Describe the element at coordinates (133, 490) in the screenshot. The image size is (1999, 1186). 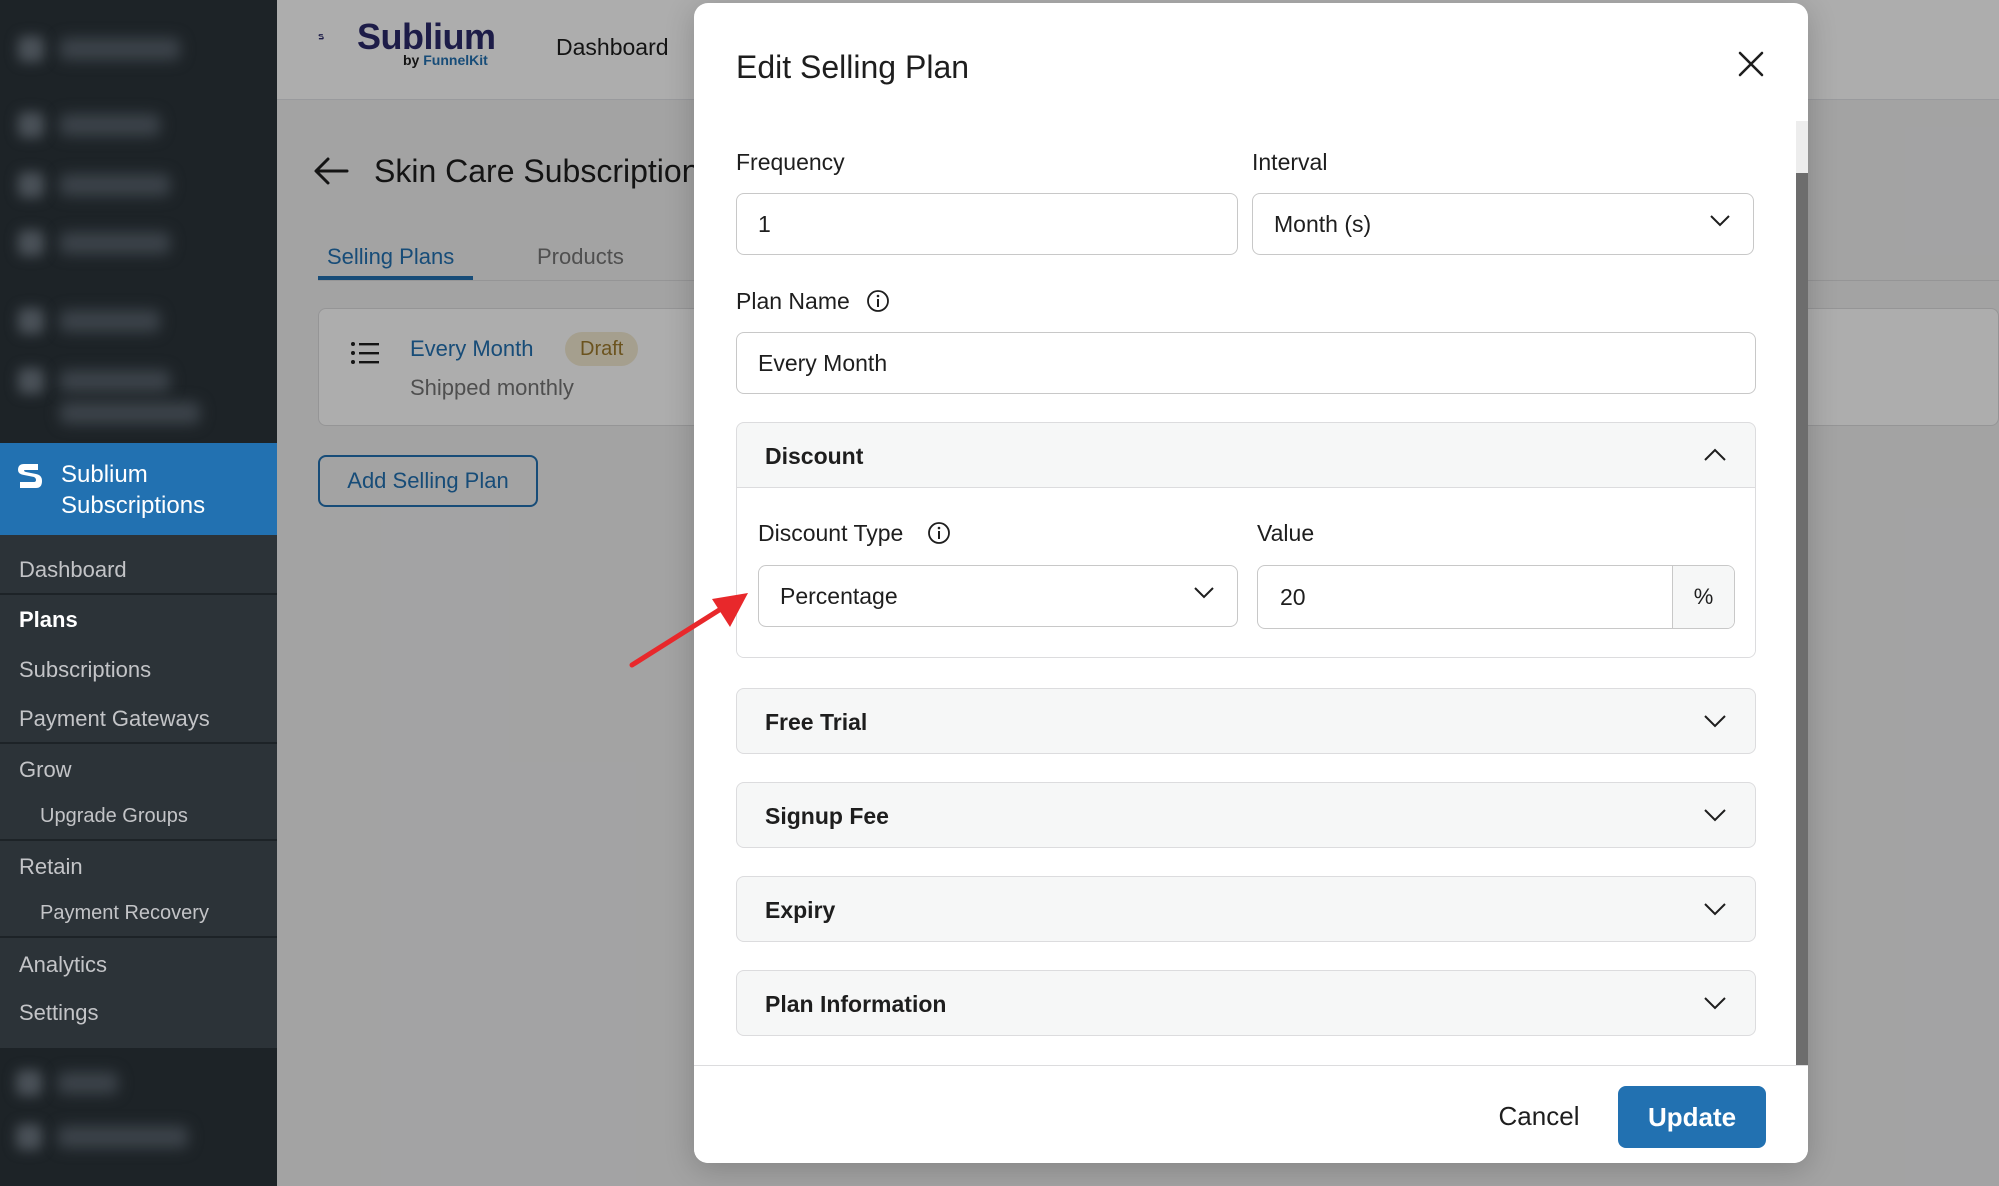
I see `sidebar-current-label: Sublium Subscriptions` at that location.